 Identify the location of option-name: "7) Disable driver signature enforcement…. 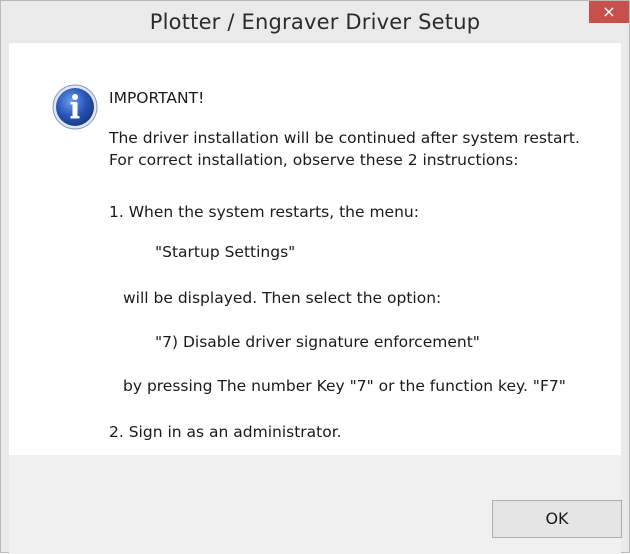
(317, 342).